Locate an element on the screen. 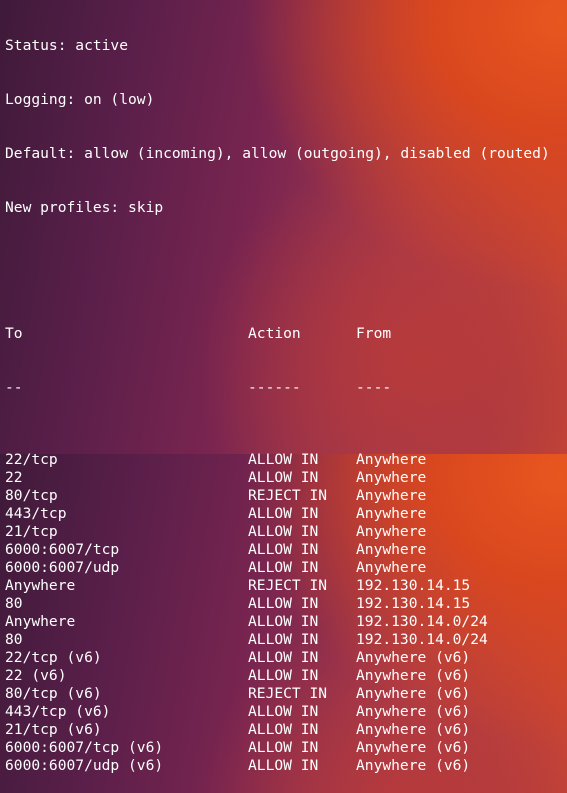 This screenshot has height=793, width=567. table-row: 21/tcp ALLOW IN Anywhere is located at coordinates (285, 532).